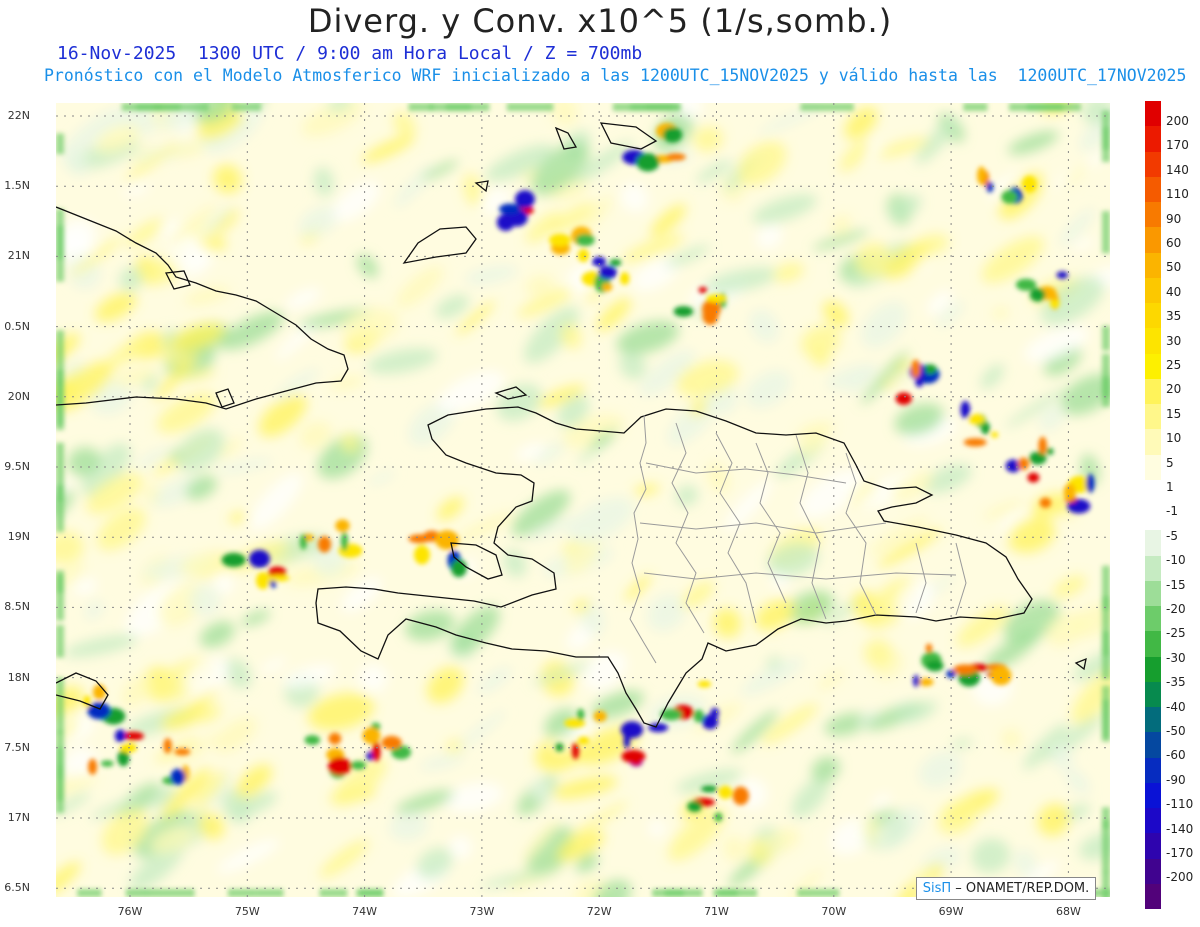  What do you see at coordinates (951, 911) in the screenshot?
I see `lon-label: 69W` at bounding box center [951, 911].